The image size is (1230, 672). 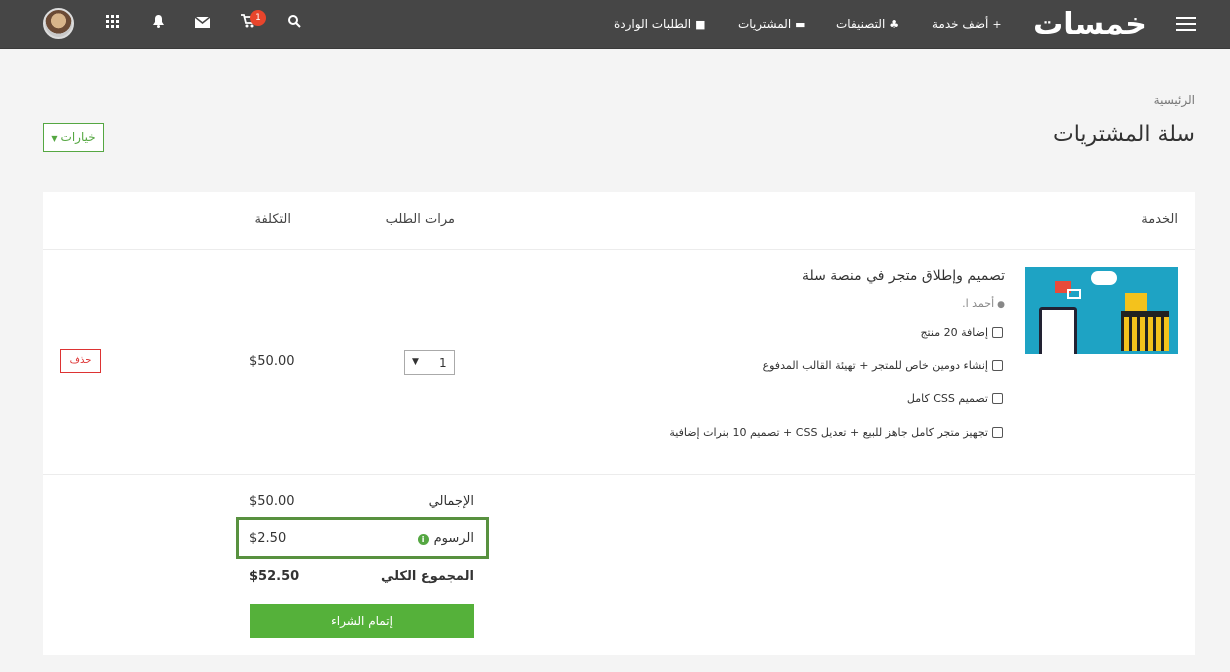 What do you see at coordinates (967, 24) in the screenshot?
I see `nav-add-service: +أضف خدمة` at bounding box center [967, 24].